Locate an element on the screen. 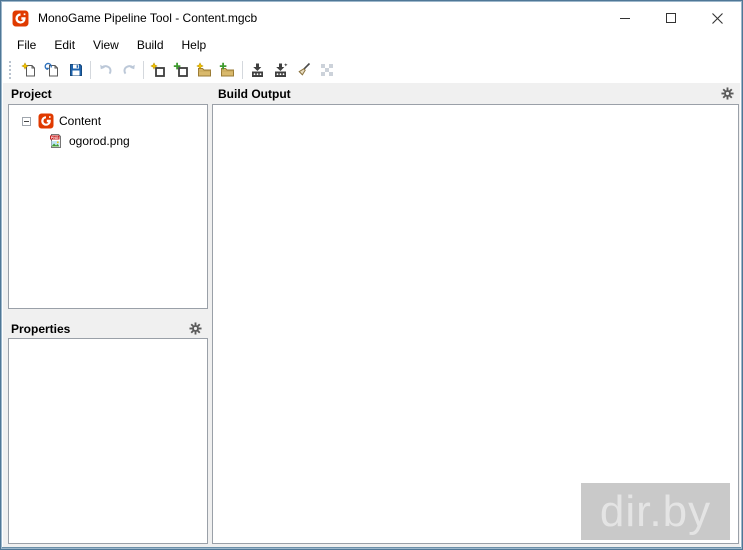  redo-button is located at coordinates (128, 70).